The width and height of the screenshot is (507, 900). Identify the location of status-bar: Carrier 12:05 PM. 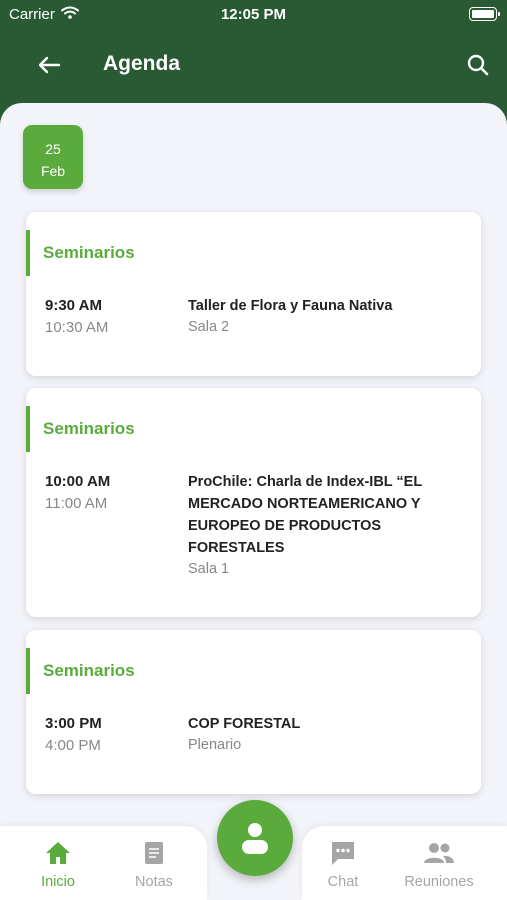
(253, 15).